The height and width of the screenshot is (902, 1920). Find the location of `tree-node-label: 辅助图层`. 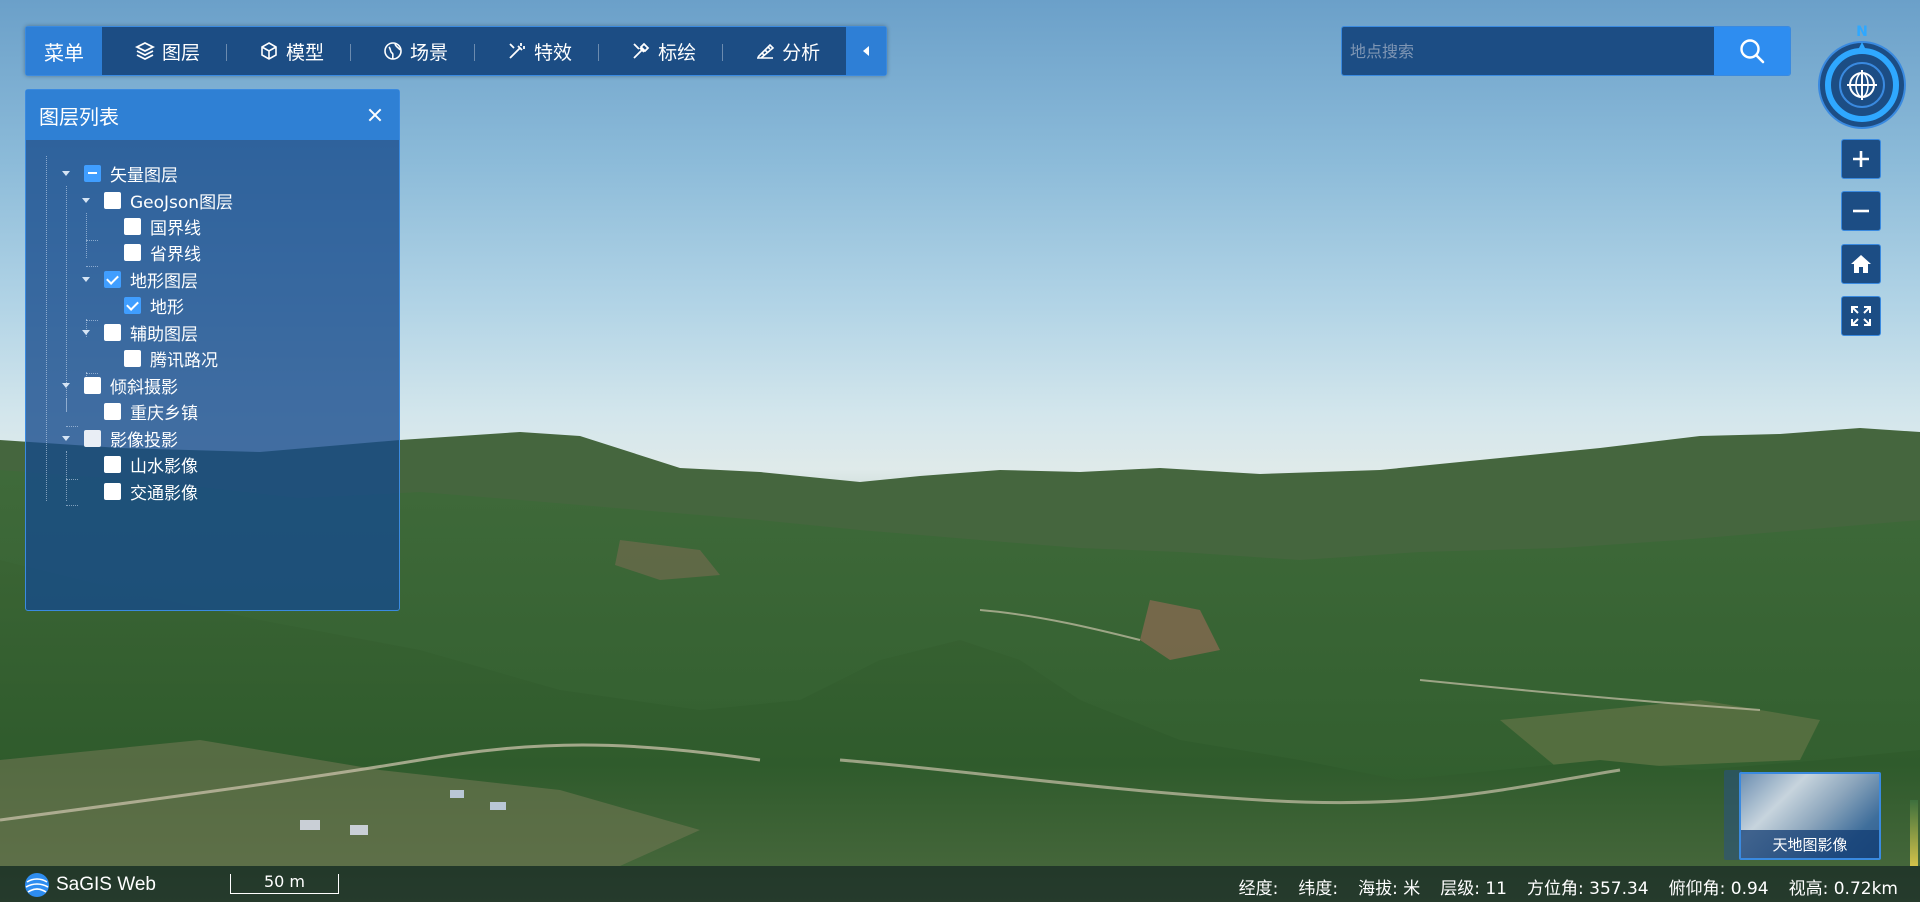

tree-node-label: 辅助图层 is located at coordinates (164, 334).